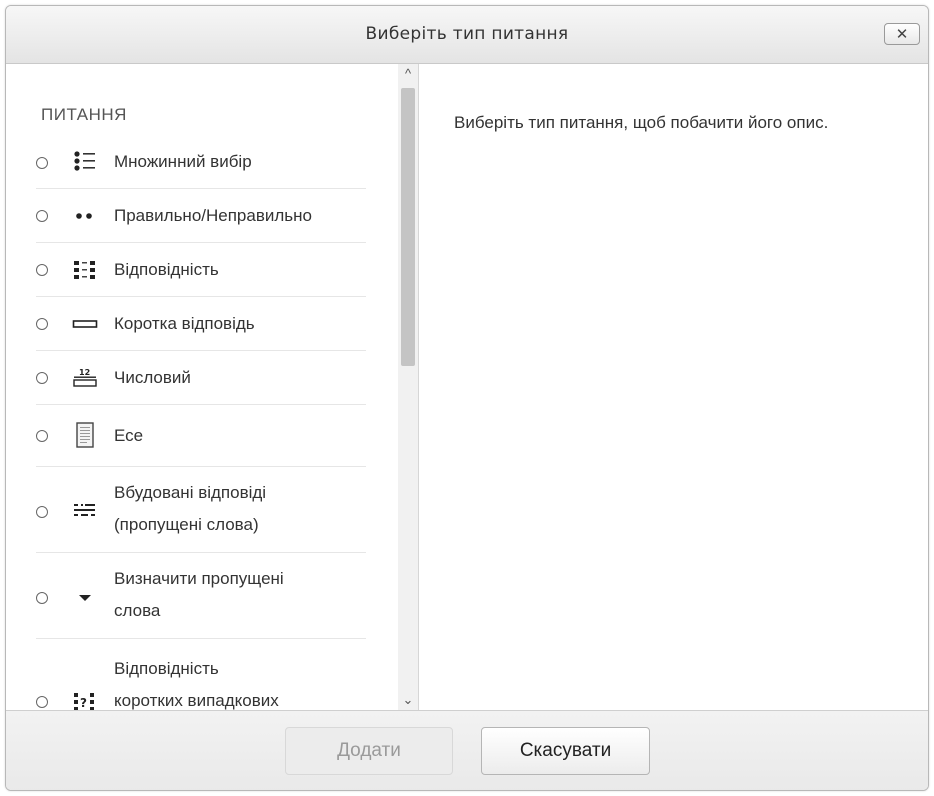 The height and width of the screenshot is (796, 934). Describe the element at coordinates (190, 492) in the screenshot. I see `option-label-line1: Вбудовані відповіді` at that location.